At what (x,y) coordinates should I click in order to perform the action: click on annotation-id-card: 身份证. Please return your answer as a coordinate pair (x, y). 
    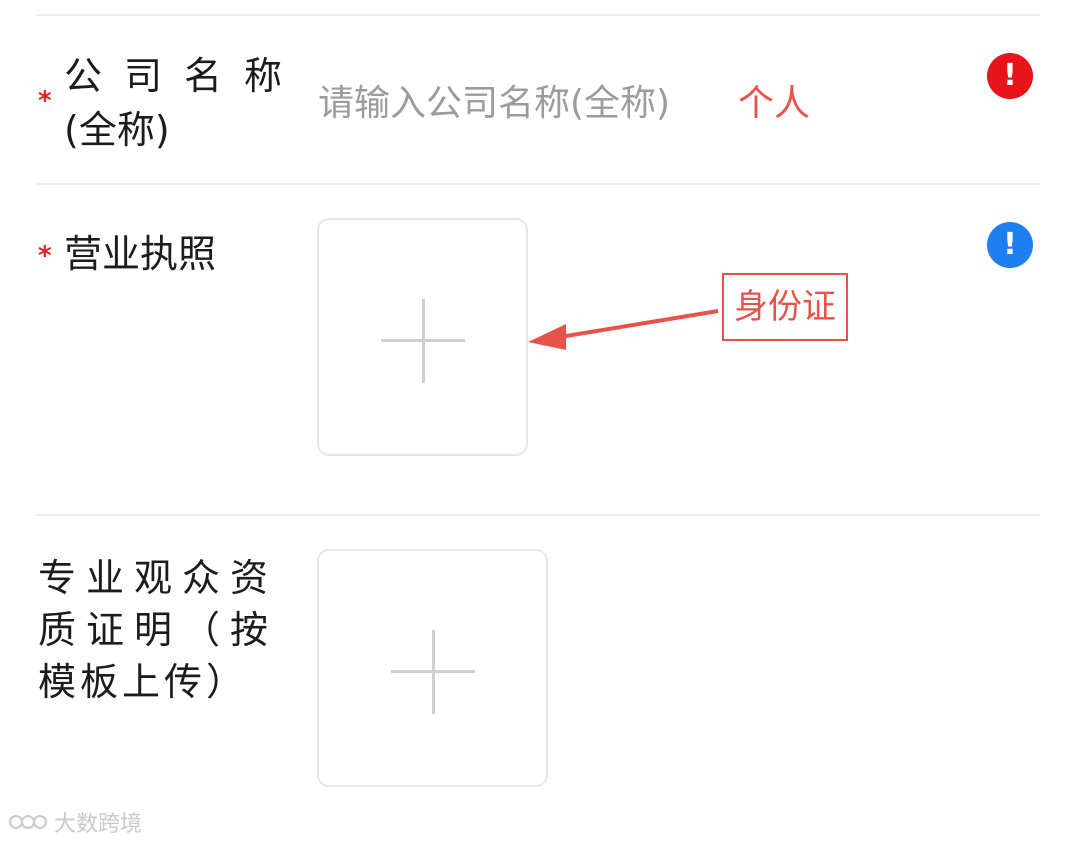
    Looking at the image, I should click on (785, 307).